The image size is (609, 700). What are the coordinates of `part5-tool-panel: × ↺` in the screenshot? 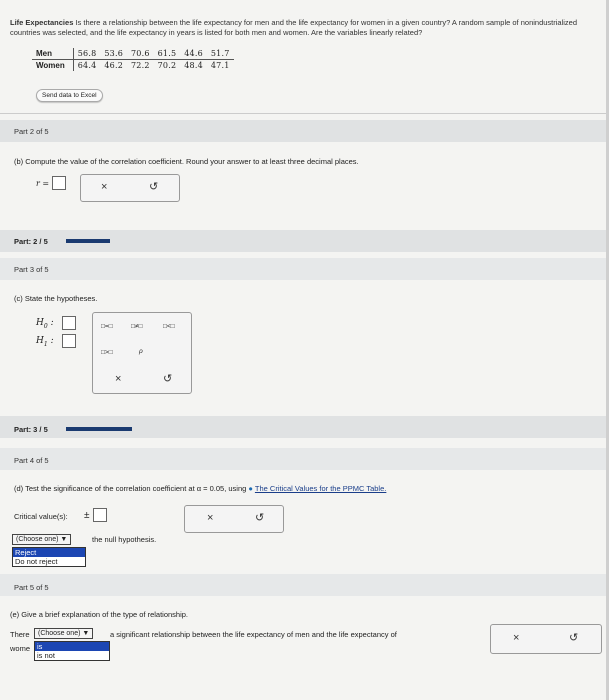 It's located at (546, 639).